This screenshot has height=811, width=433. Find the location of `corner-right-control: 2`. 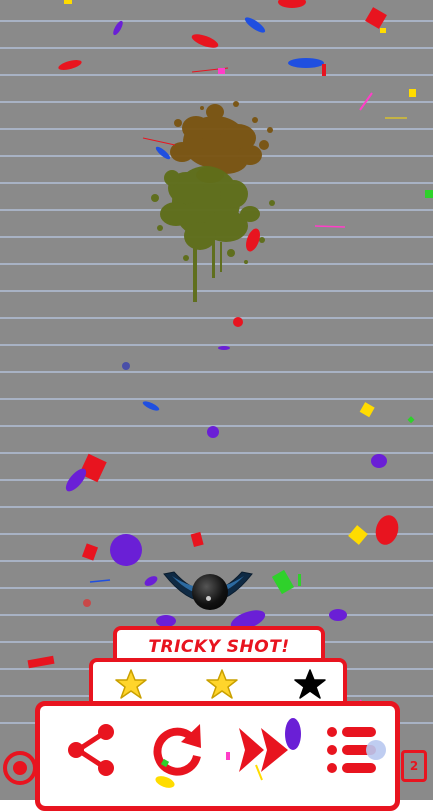

corner-right-control: 2 is located at coordinates (415, 767).